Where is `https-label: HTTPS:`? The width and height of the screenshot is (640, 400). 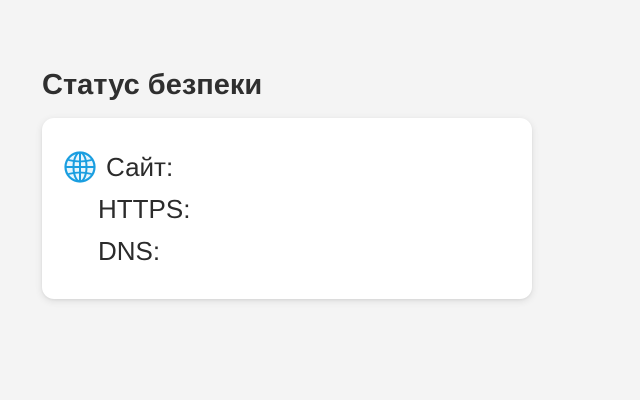
https-label: HTTPS: is located at coordinates (144, 209).